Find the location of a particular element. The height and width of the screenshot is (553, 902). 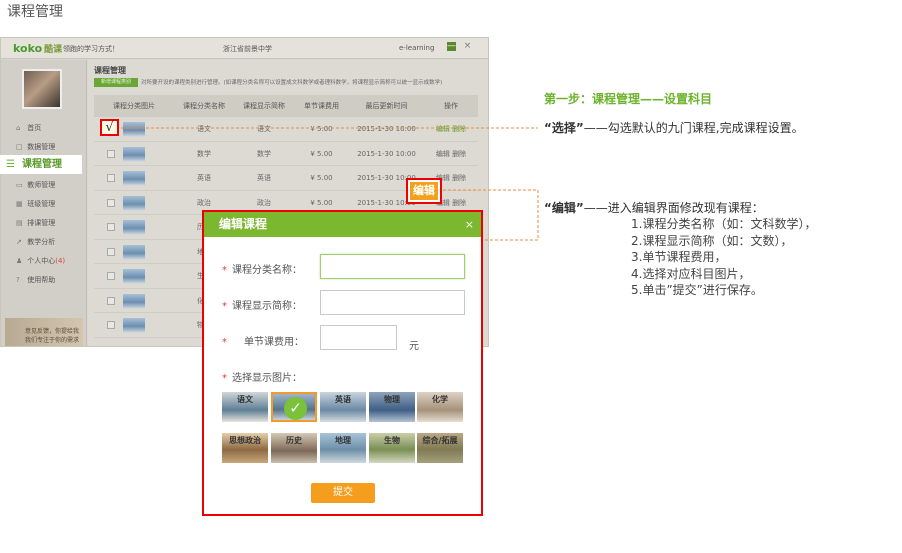

step-select-text: “选择”——勾选默认的九门课程,完成课程设置。 is located at coordinates (674, 127).